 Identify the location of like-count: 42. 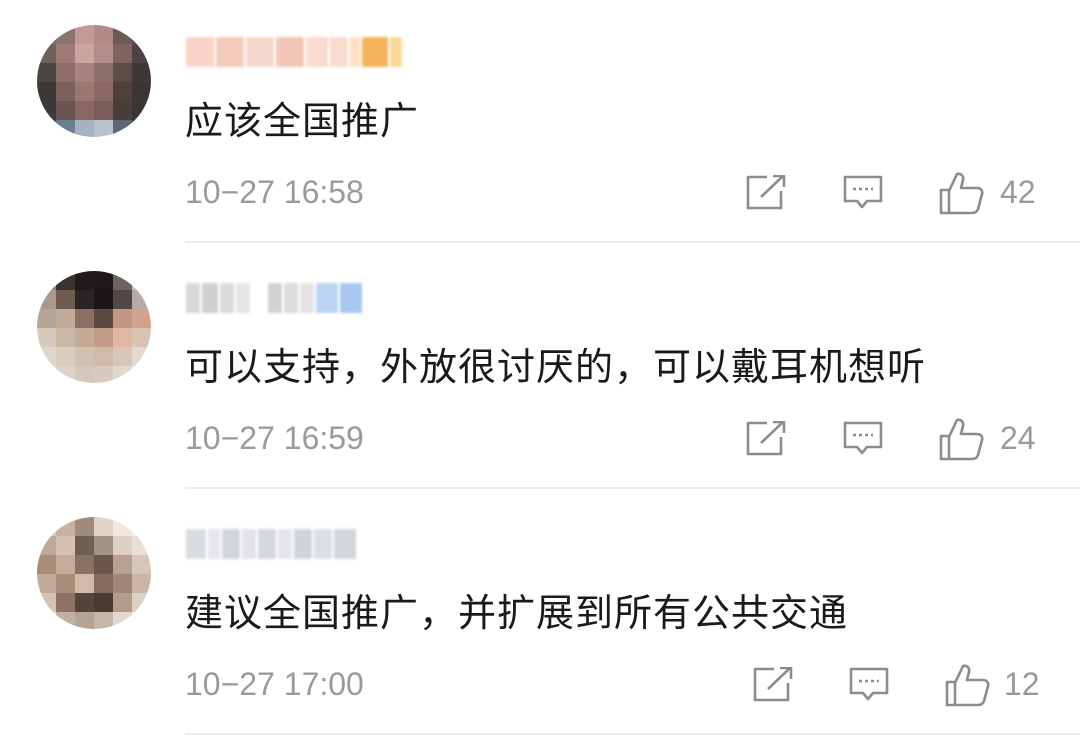
(1018, 192).